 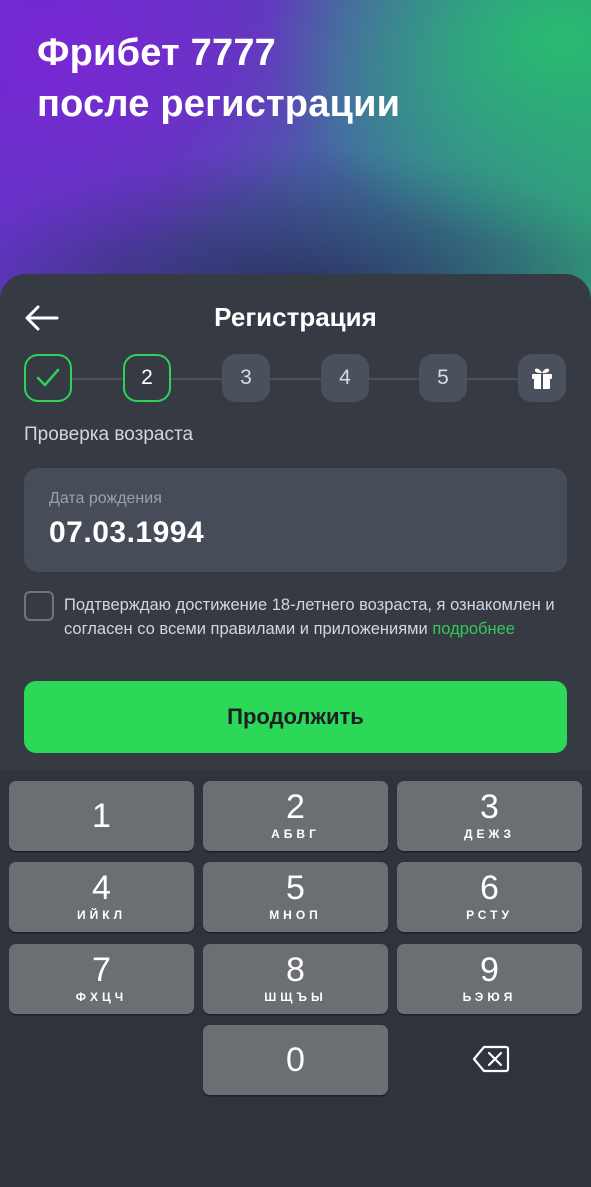 I want to click on key-7: 7 ФХЦЧ, so click(x=101, y=979).